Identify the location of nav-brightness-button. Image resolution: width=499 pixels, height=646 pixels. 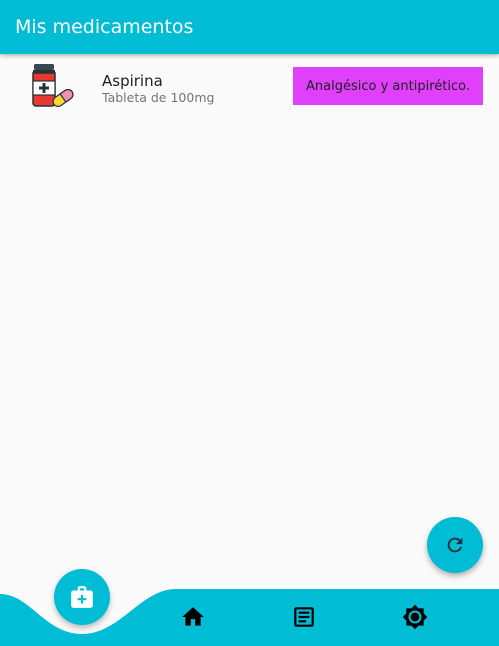
(415, 617).